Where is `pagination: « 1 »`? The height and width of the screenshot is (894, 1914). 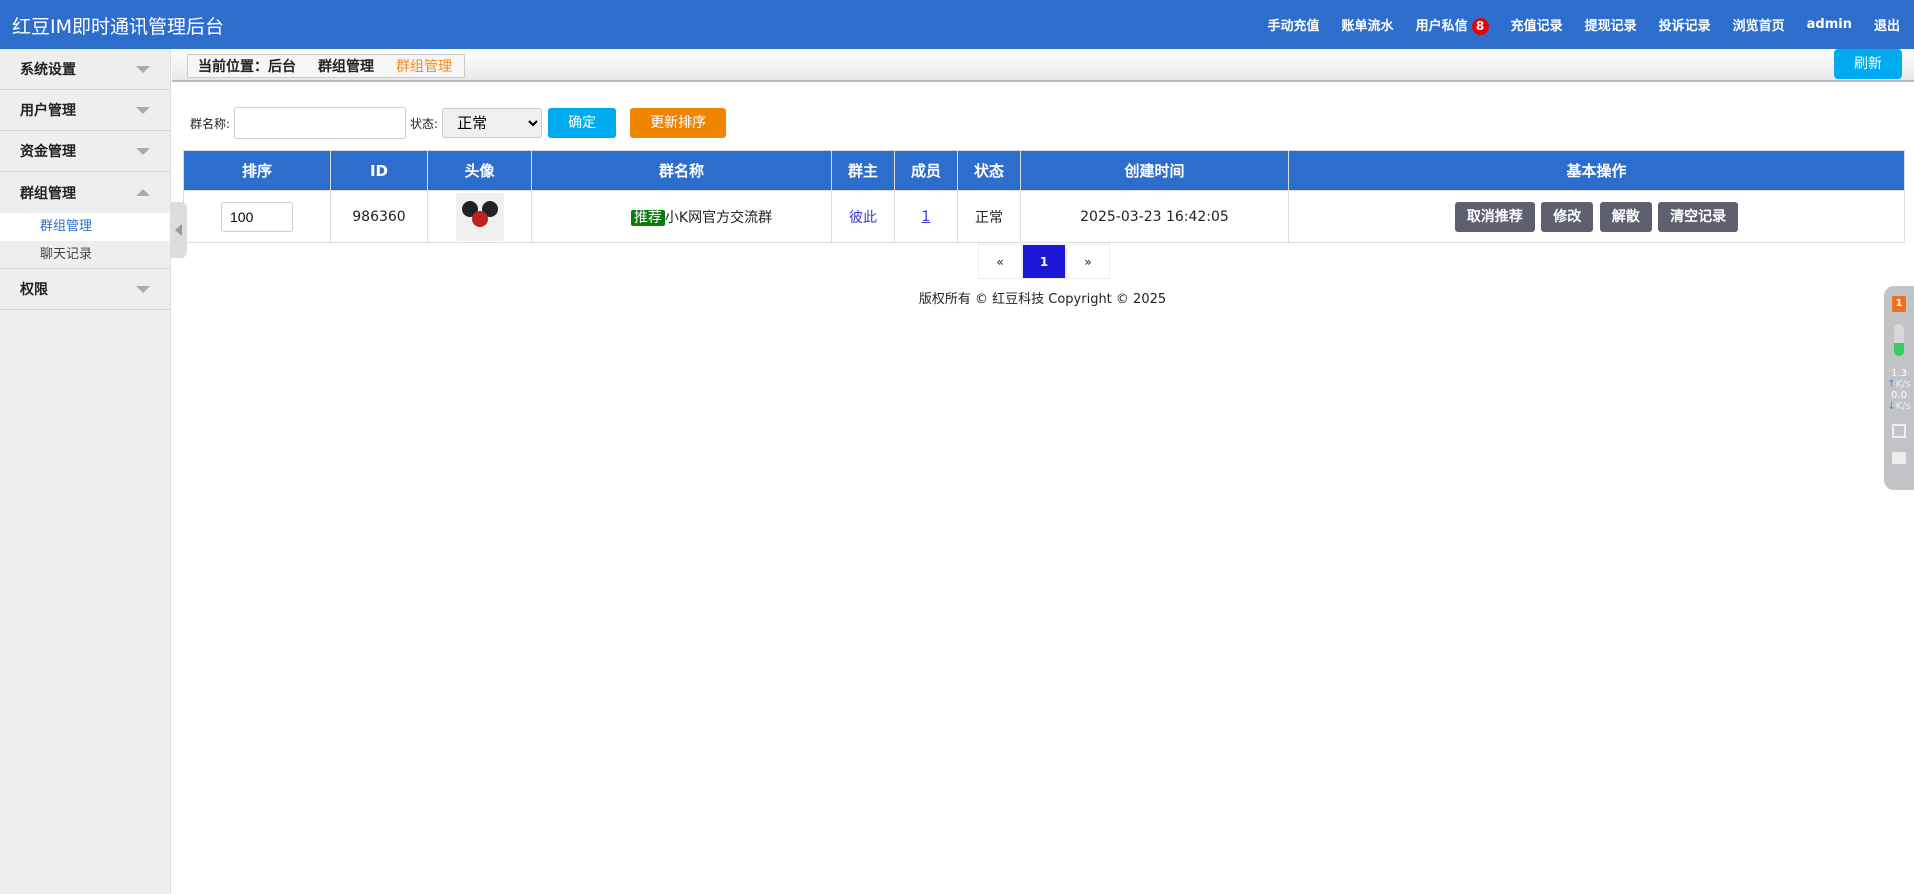
pagination: « 1 » is located at coordinates (1044, 261).